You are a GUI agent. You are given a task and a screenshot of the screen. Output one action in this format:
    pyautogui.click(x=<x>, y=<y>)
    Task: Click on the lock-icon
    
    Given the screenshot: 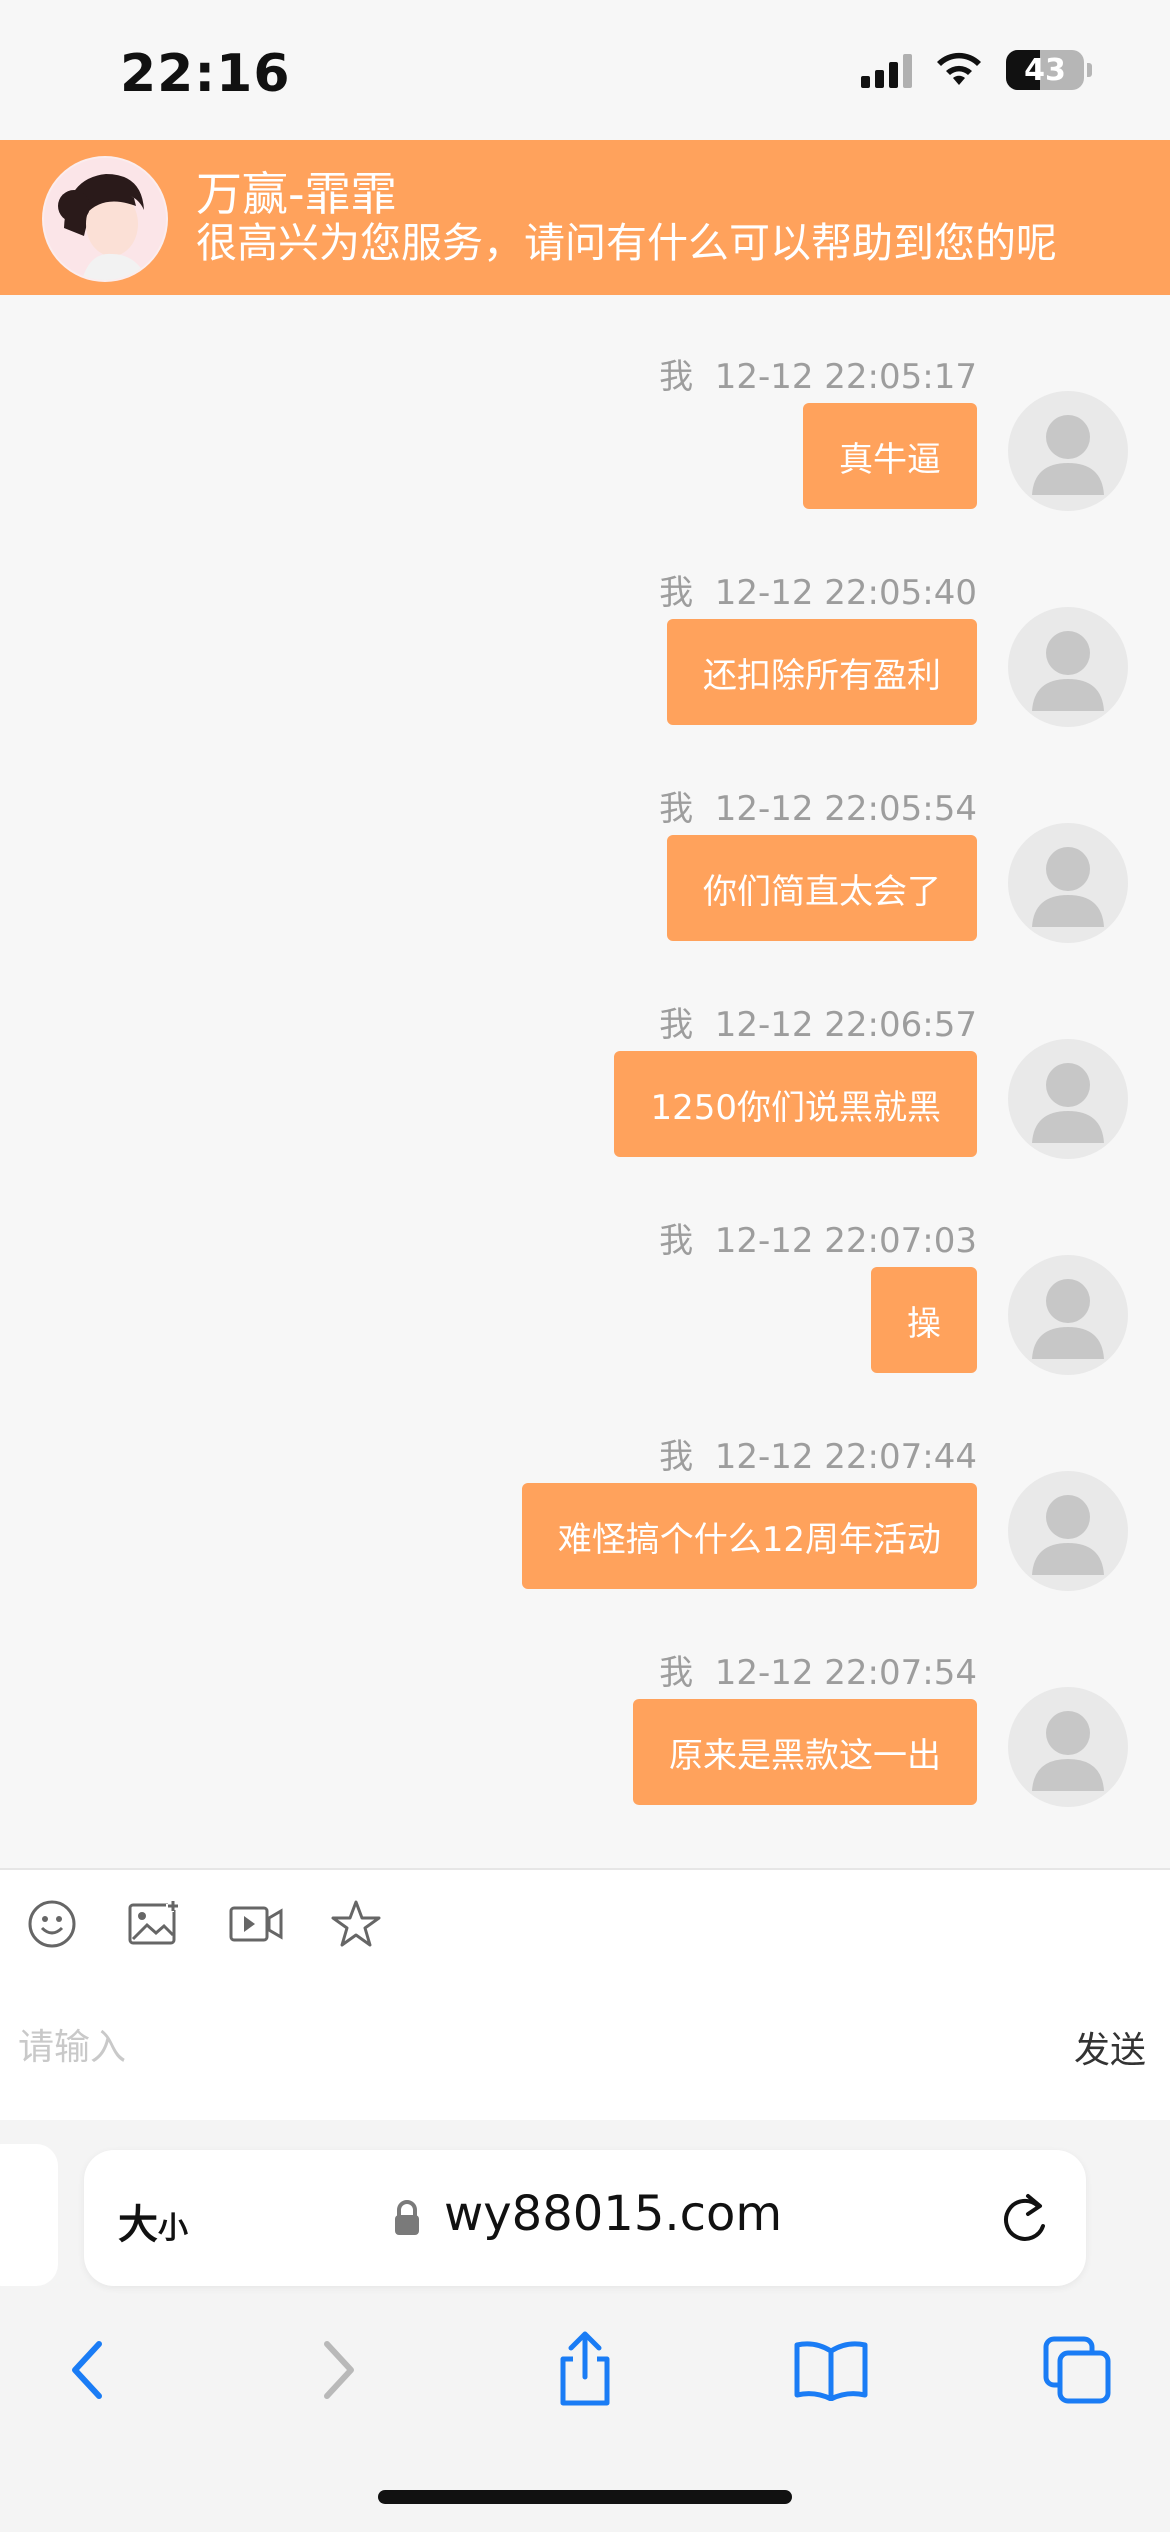 What is the action you would take?
    pyautogui.click(x=407, y=2217)
    